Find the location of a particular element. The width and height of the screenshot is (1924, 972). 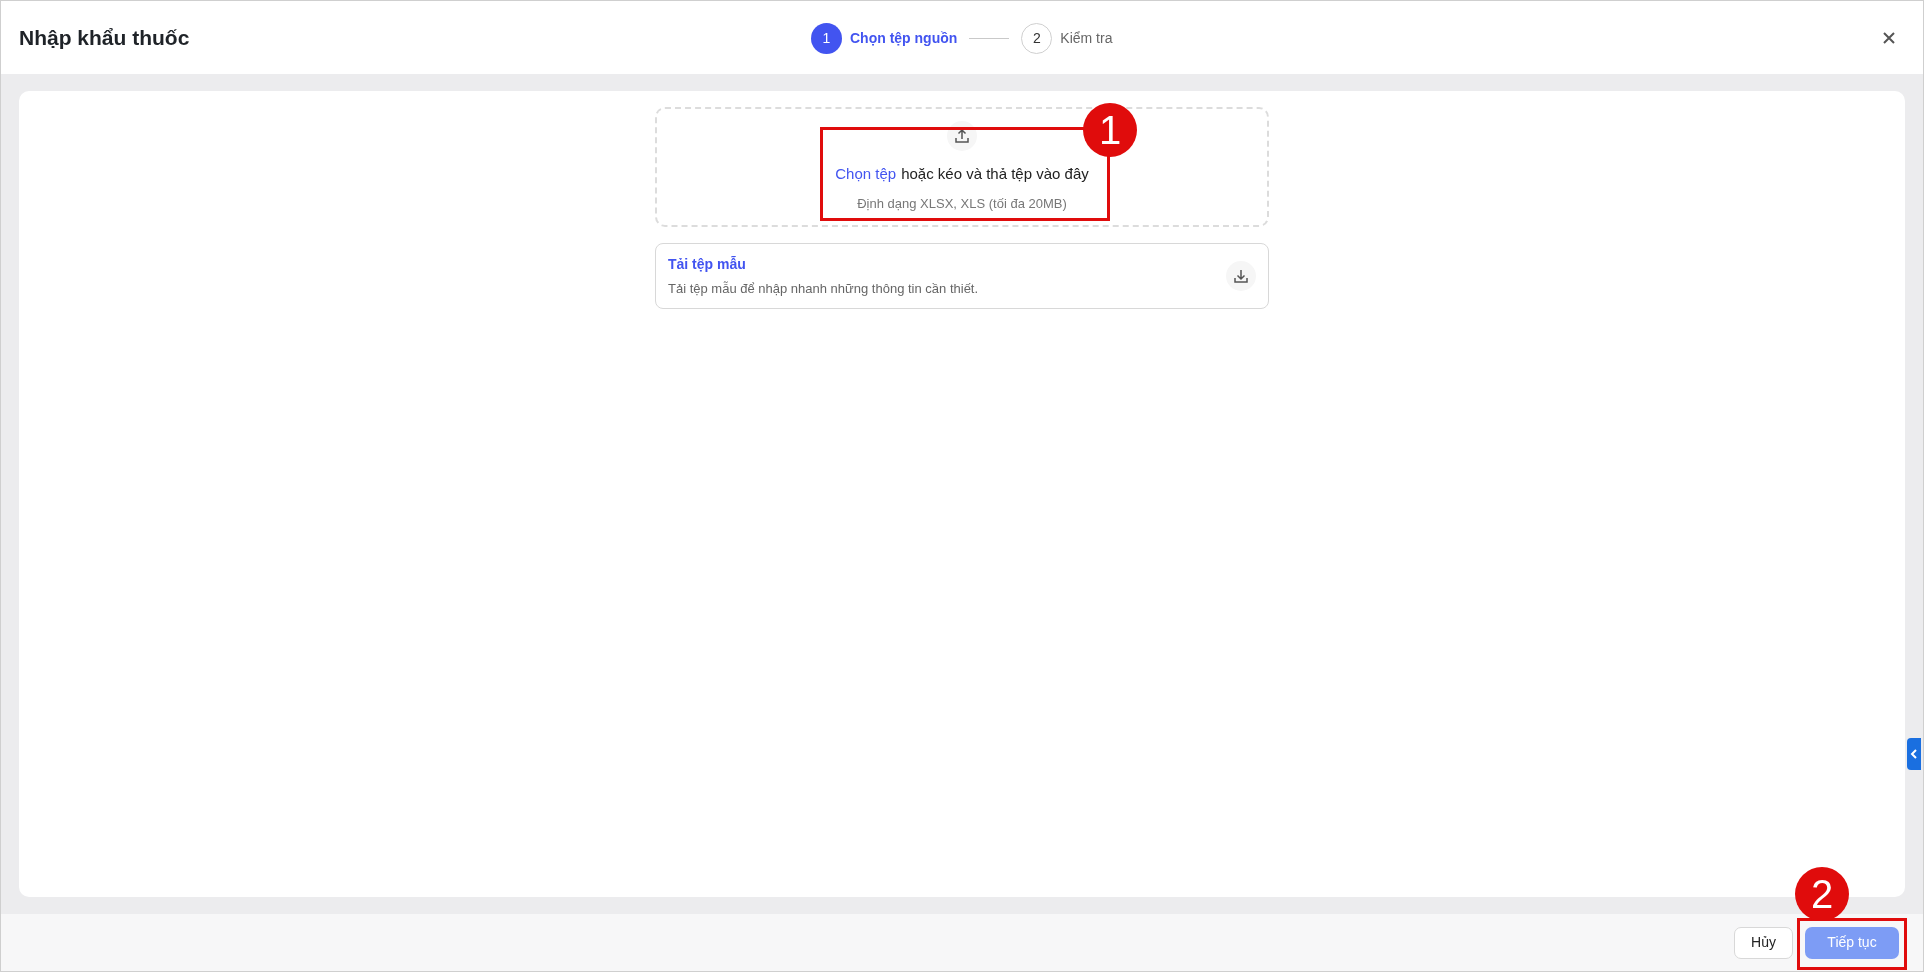

upload-icon is located at coordinates (962, 136).